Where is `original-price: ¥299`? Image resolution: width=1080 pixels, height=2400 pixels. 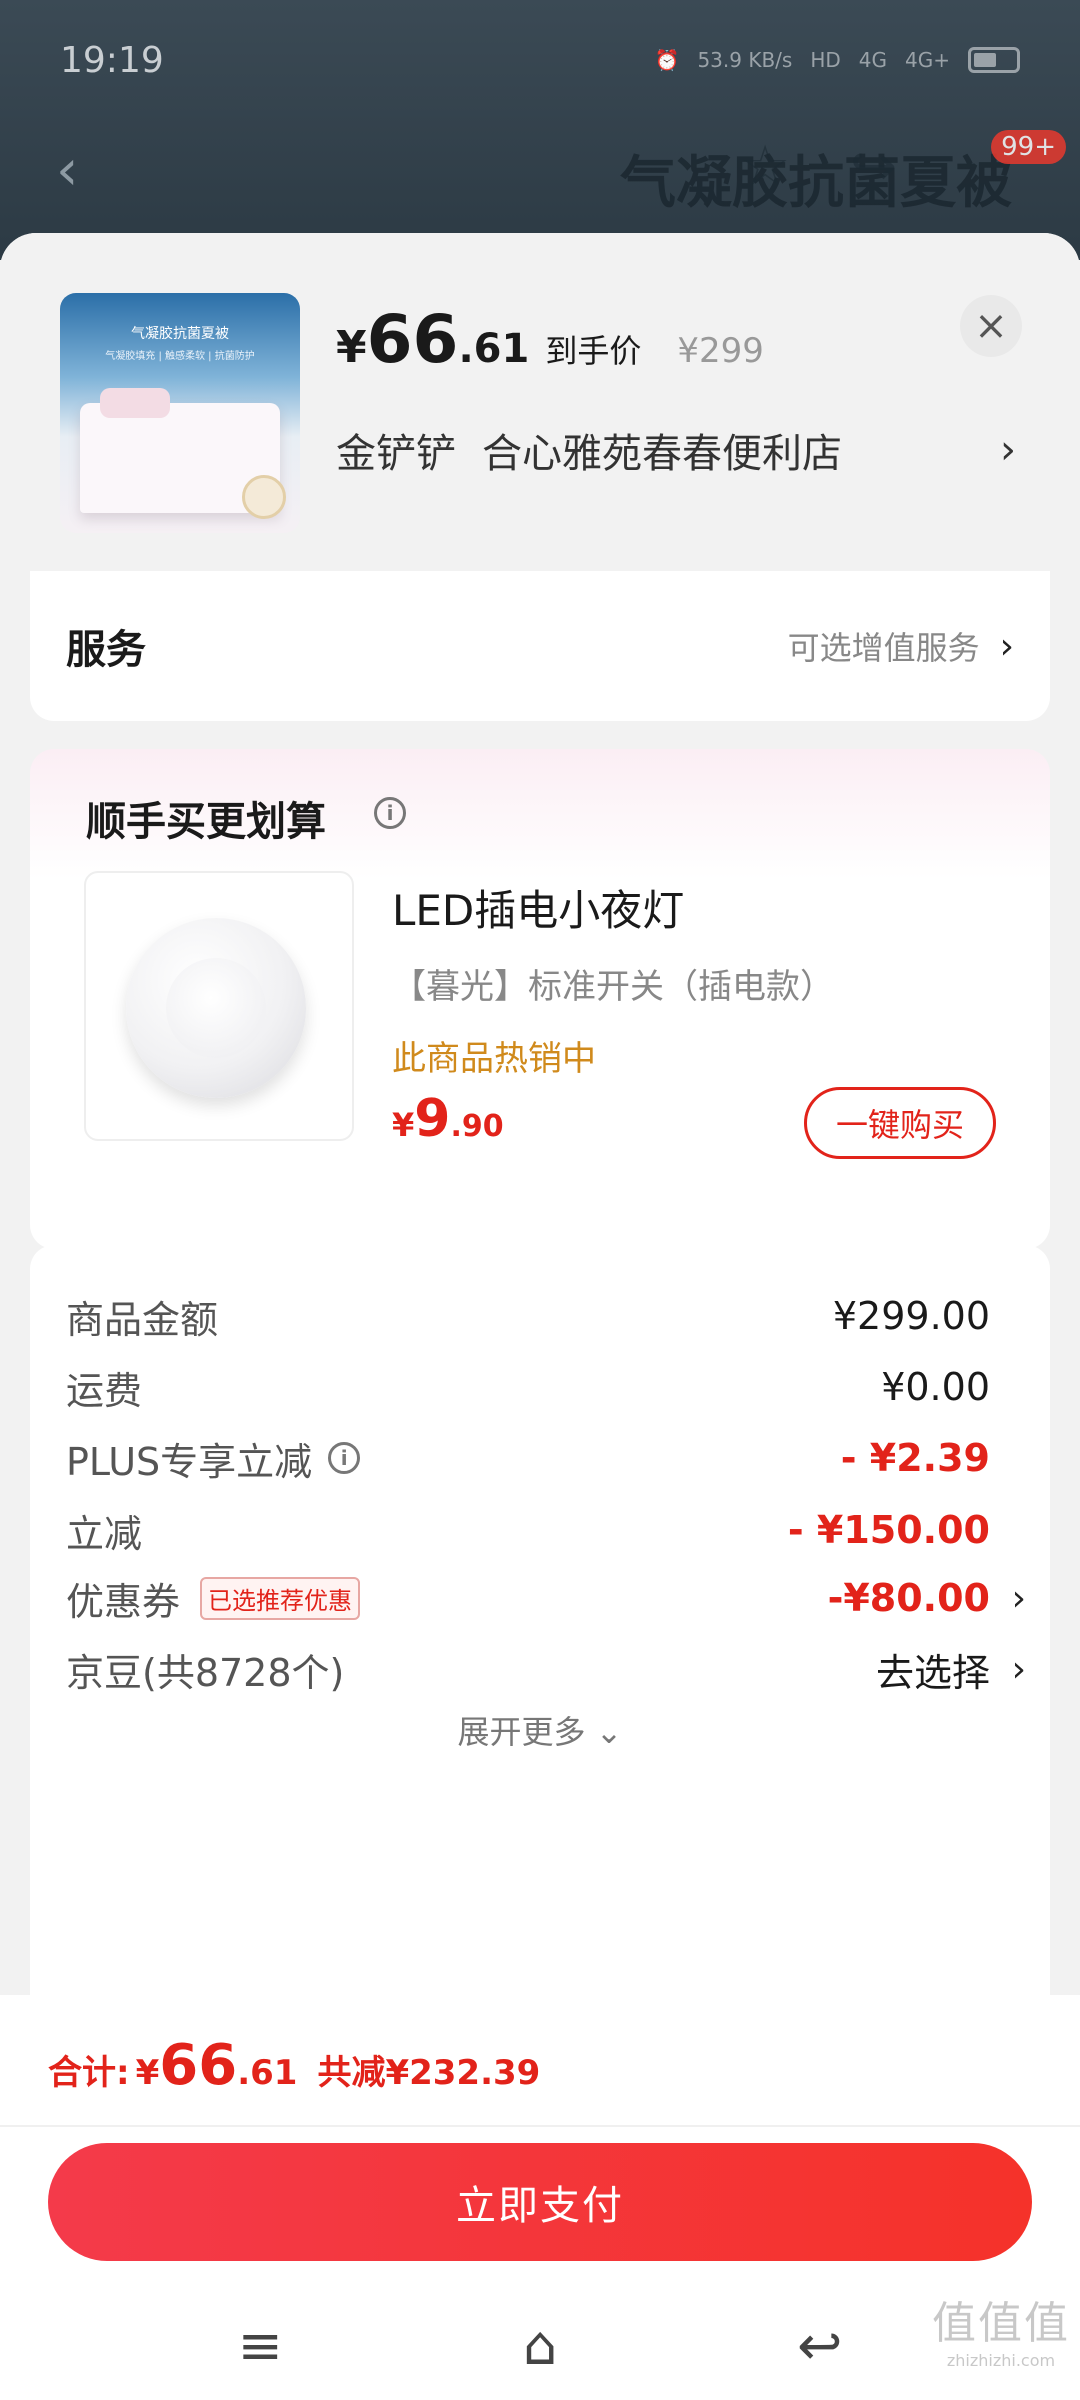 original-price: ¥299 is located at coordinates (720, 351).